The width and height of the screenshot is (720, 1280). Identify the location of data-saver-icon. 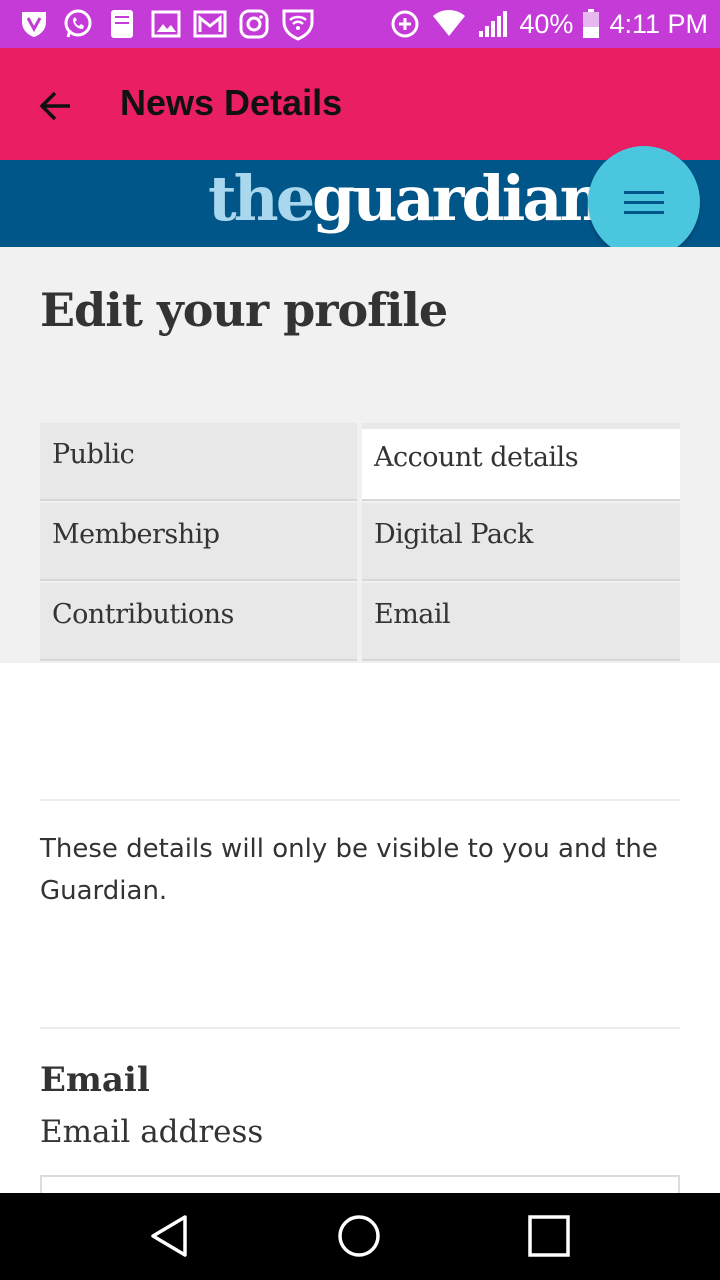
(405, 24).